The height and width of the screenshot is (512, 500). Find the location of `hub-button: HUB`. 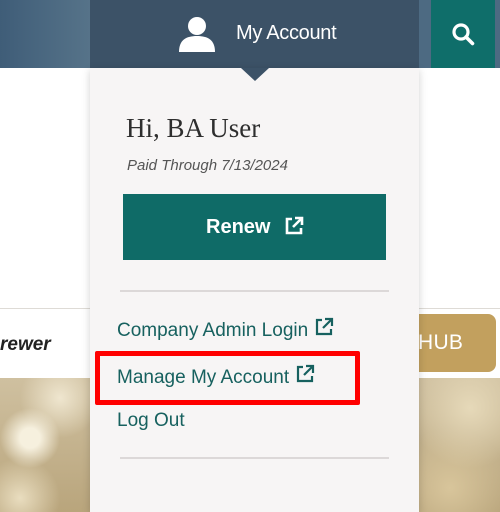

hub-button: HUB is located at coordinates (452, 343).